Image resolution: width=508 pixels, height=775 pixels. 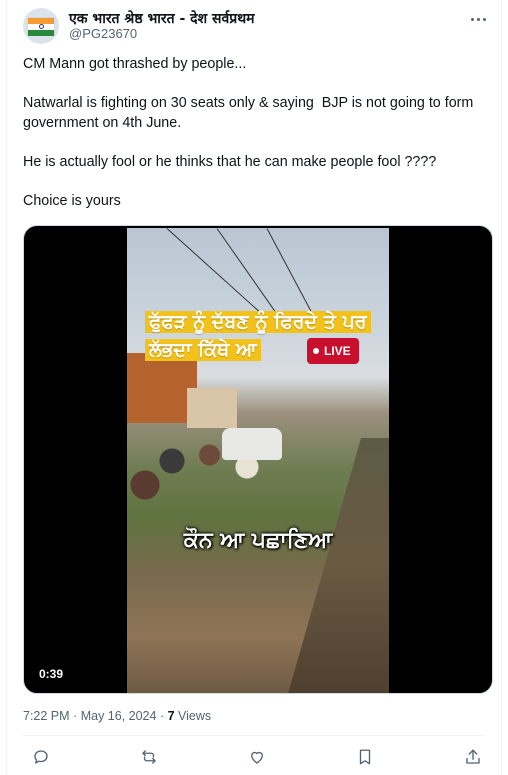 I want to click on bookmark-icon, so click(x=365, y=757).